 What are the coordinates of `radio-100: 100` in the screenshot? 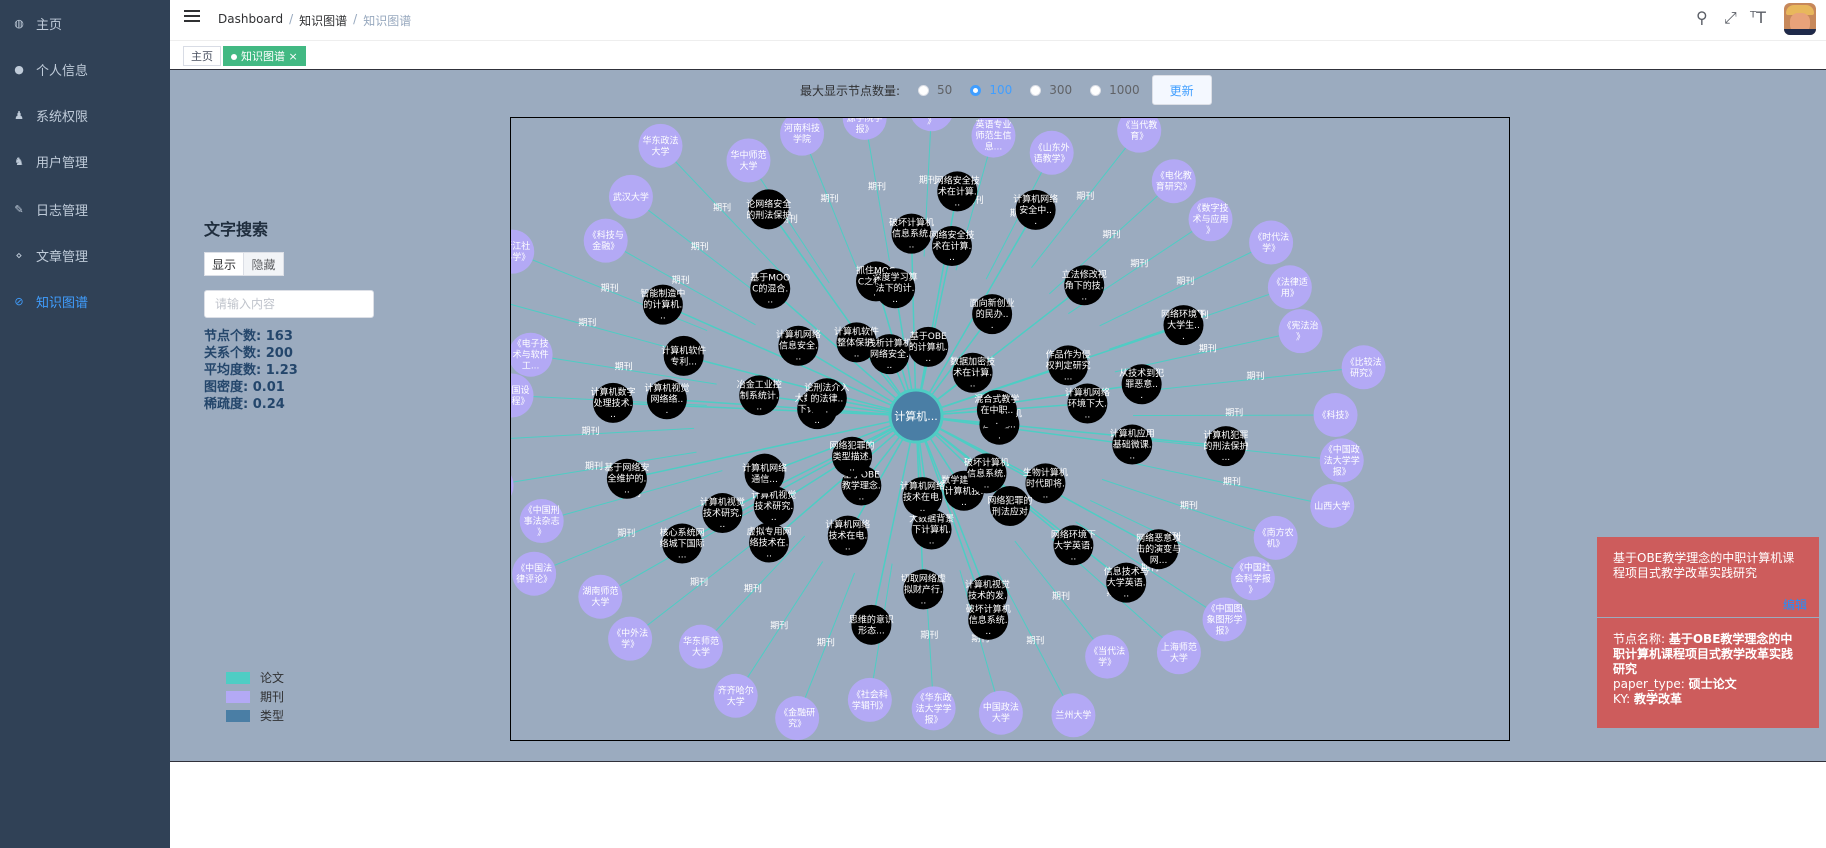 It's located at (991, 90).